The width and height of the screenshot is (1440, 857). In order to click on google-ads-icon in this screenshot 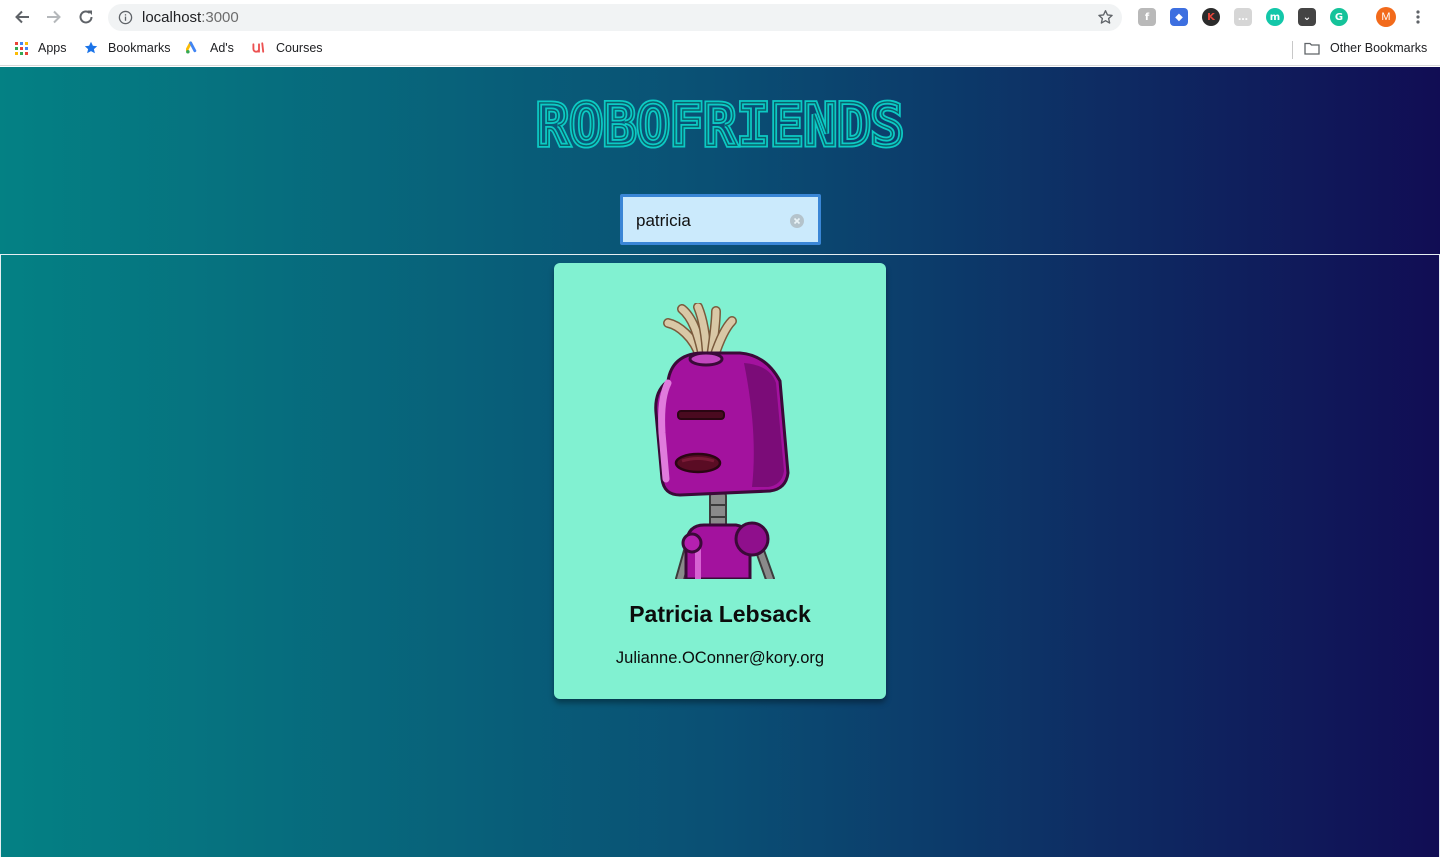, I will do `click(193, 48)`.